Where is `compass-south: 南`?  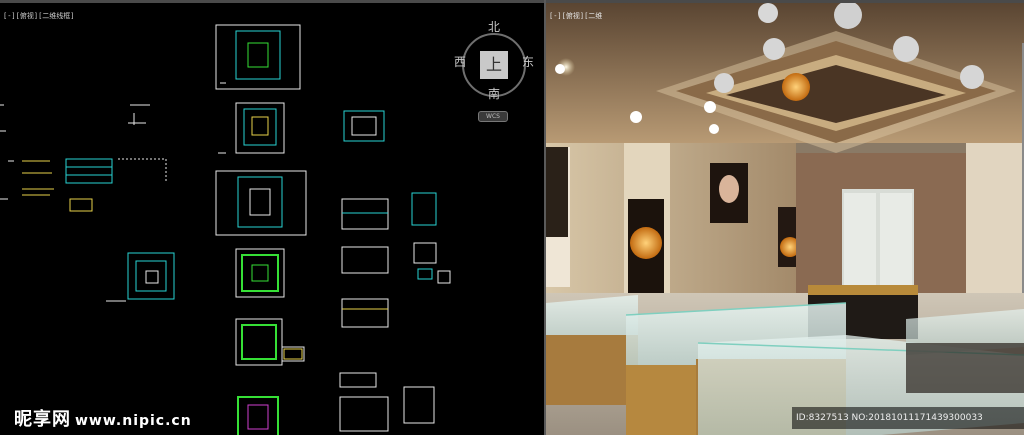 compass-south: 南 is located at coordinates (494, 93).